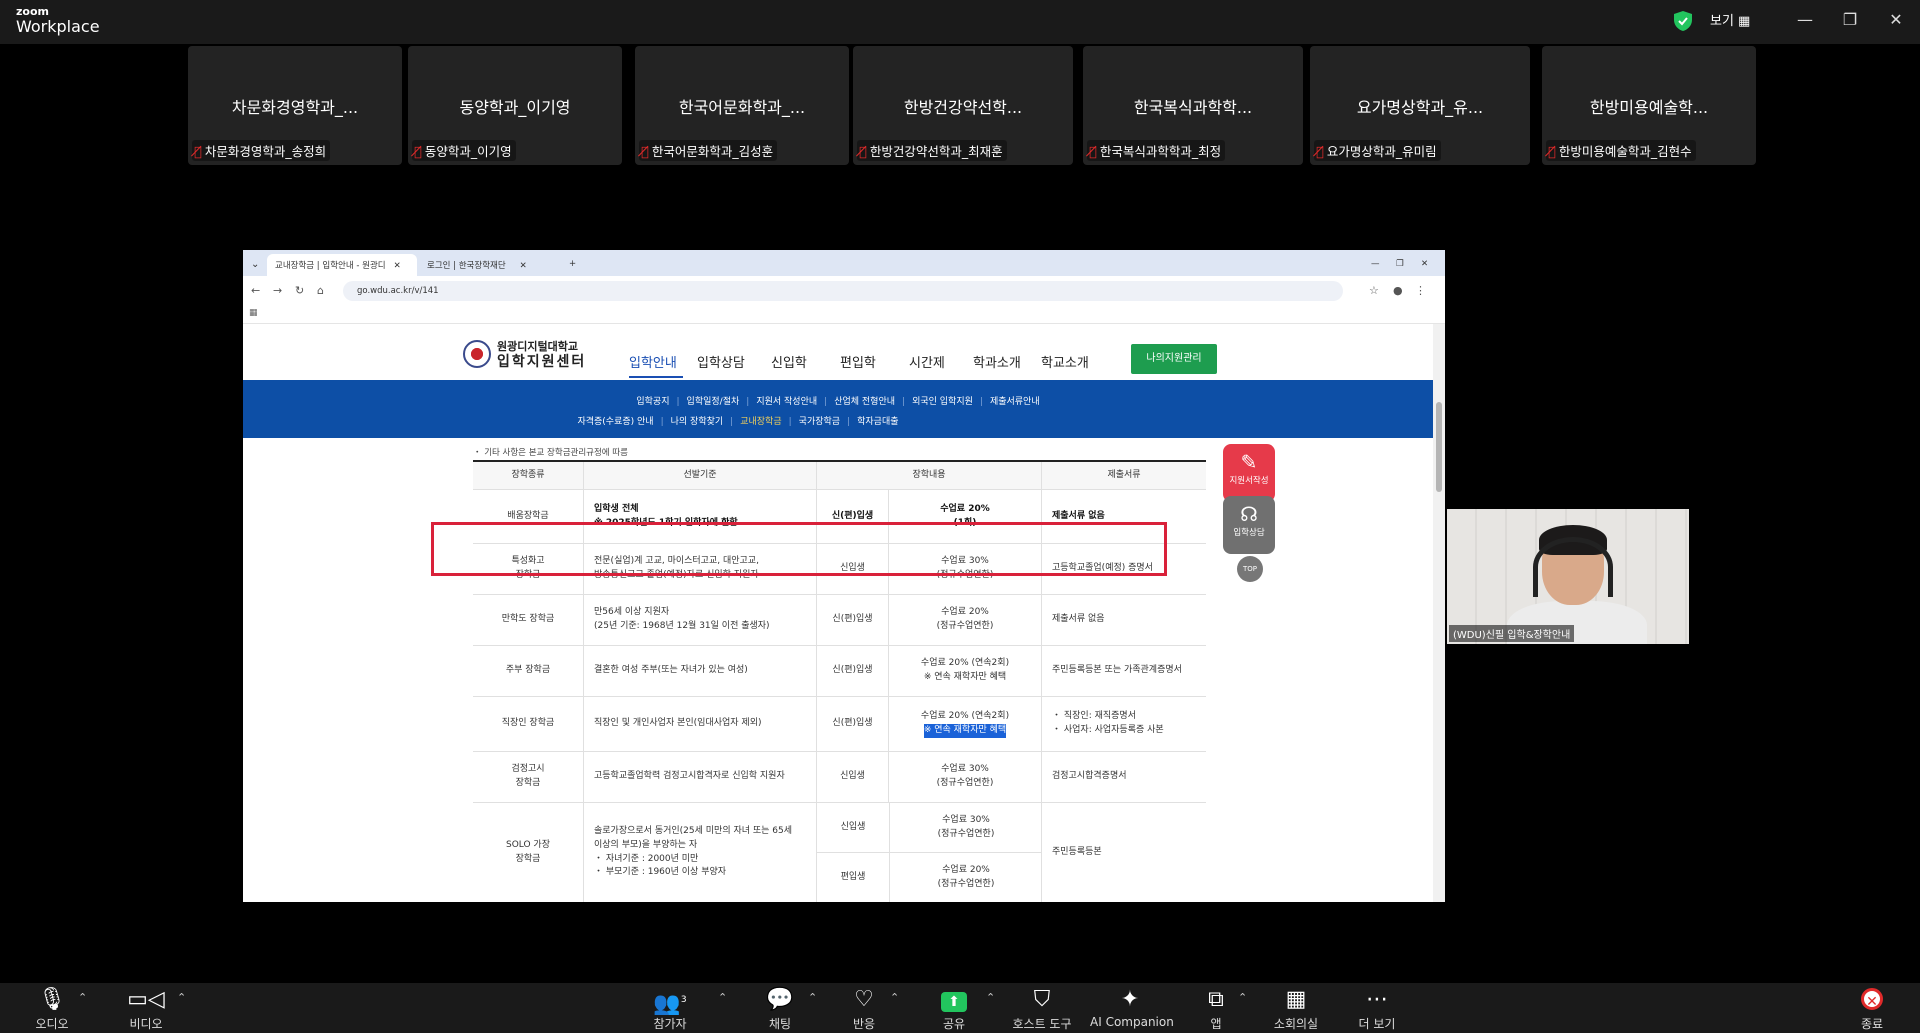  What do you see at coordinates (1123, 671) in the screenshot?
I see `cell-docs: 주민등록등본 또는 가족관계증명서` at bounding box center [1123, 671].